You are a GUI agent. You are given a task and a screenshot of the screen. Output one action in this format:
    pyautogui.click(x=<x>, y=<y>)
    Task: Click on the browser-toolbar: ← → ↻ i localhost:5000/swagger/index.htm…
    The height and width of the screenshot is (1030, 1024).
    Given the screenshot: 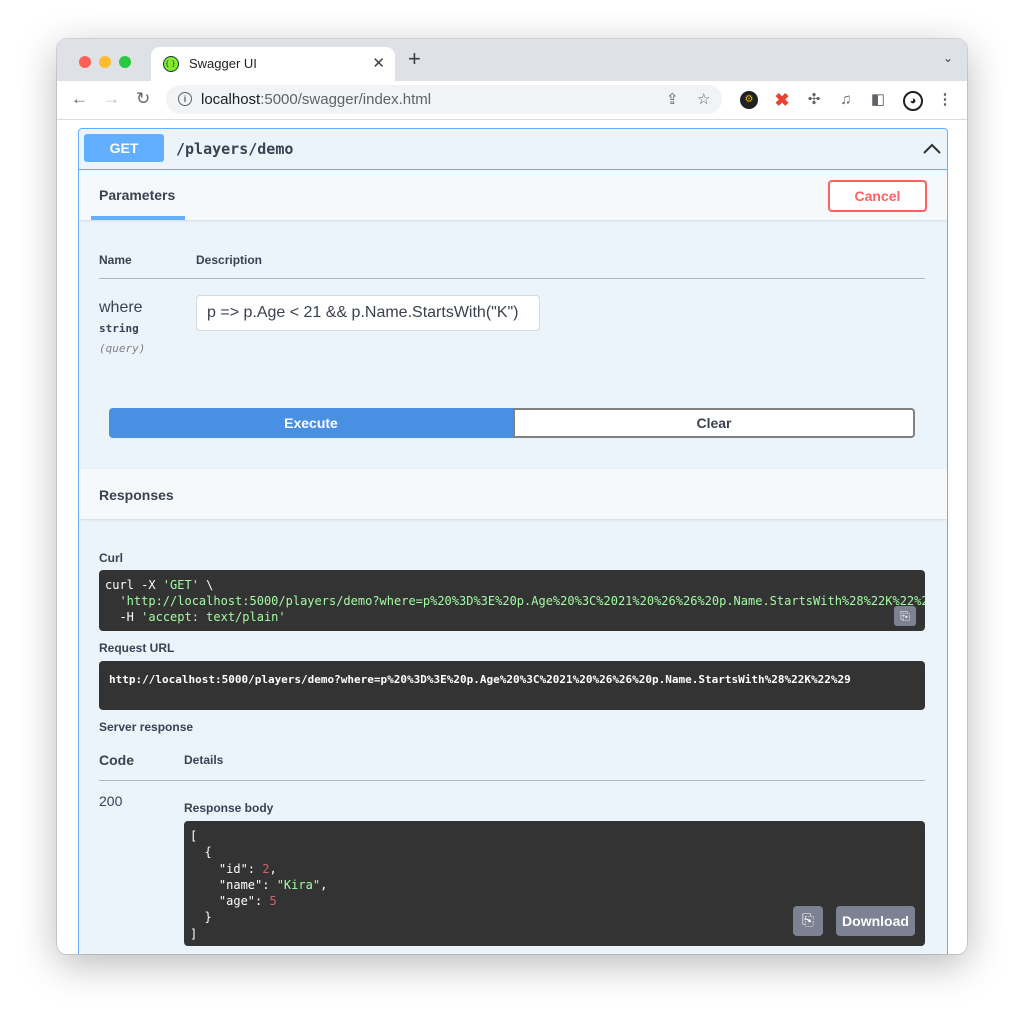 What is the action you would take?
    pyautogui.click(x=512, y=100)
    